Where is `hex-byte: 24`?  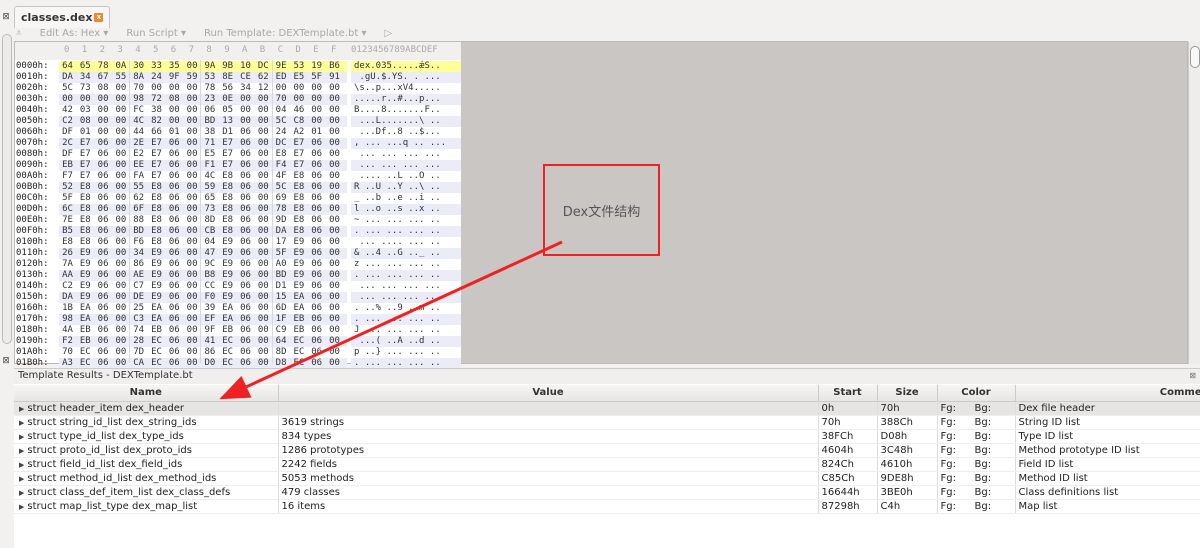 hex-byte: 24 is located at coordinates (156, 77).